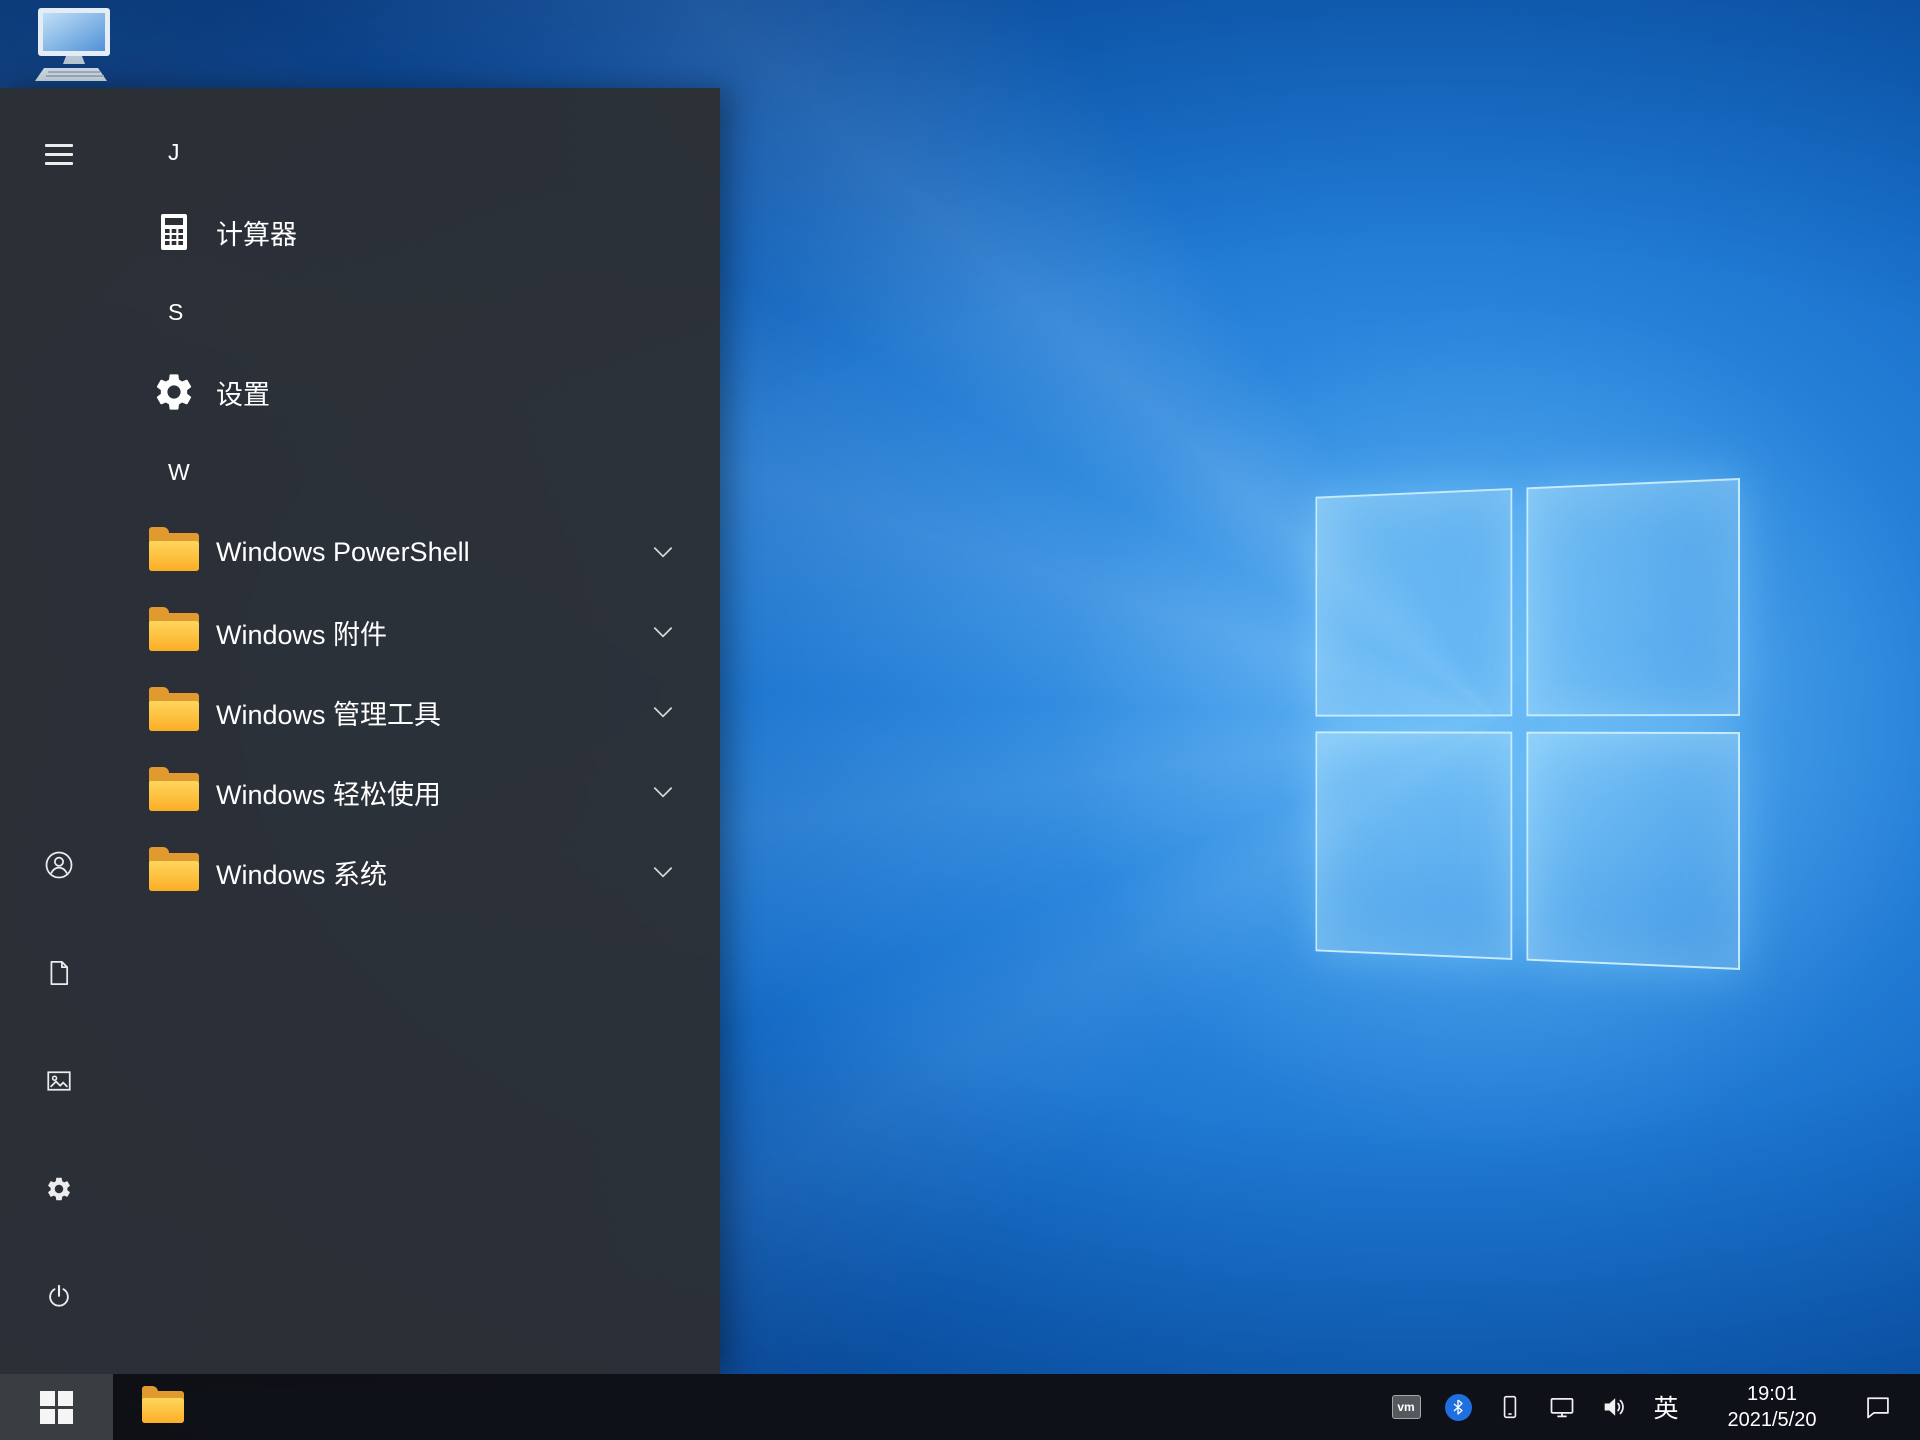  I want to click on app-label: Windows 附件, so click(302, 634).